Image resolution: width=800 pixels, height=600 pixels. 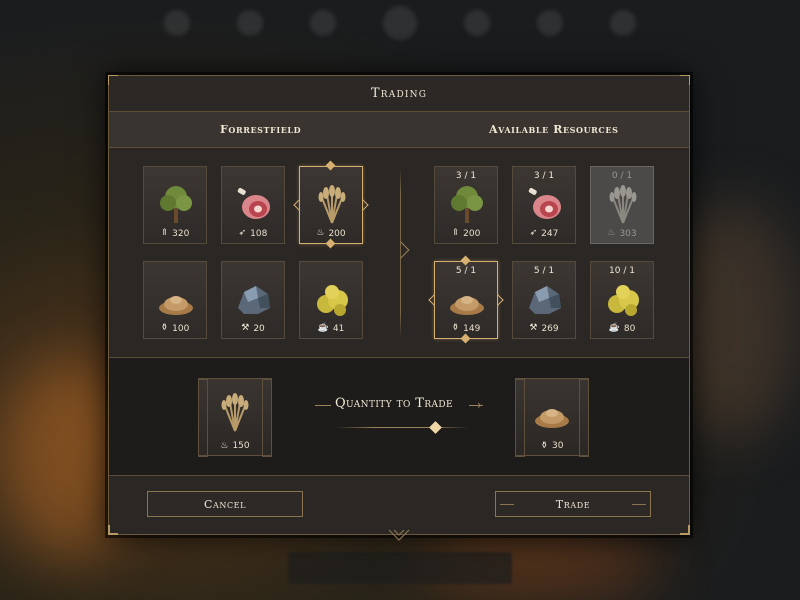 I want to click on market-resource-meat: 3 / 1 ➶ 247, so click(x=544, y=205).